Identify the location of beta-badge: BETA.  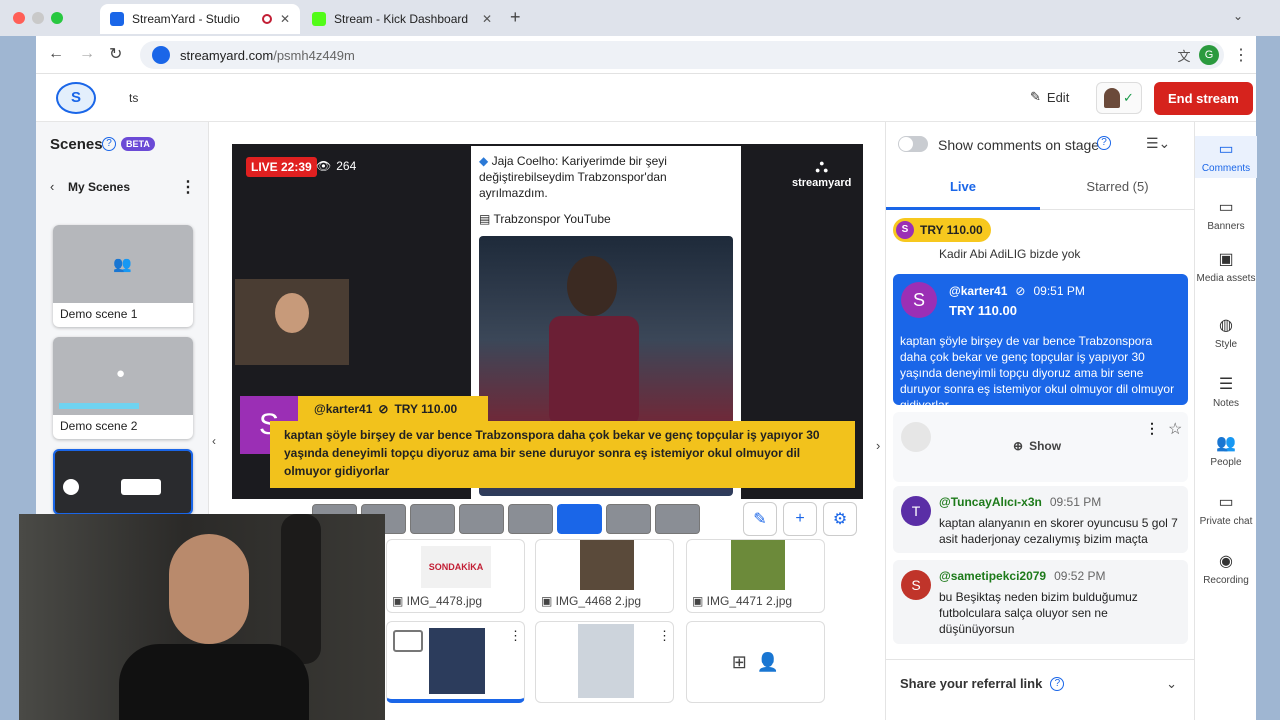
(138, 144).